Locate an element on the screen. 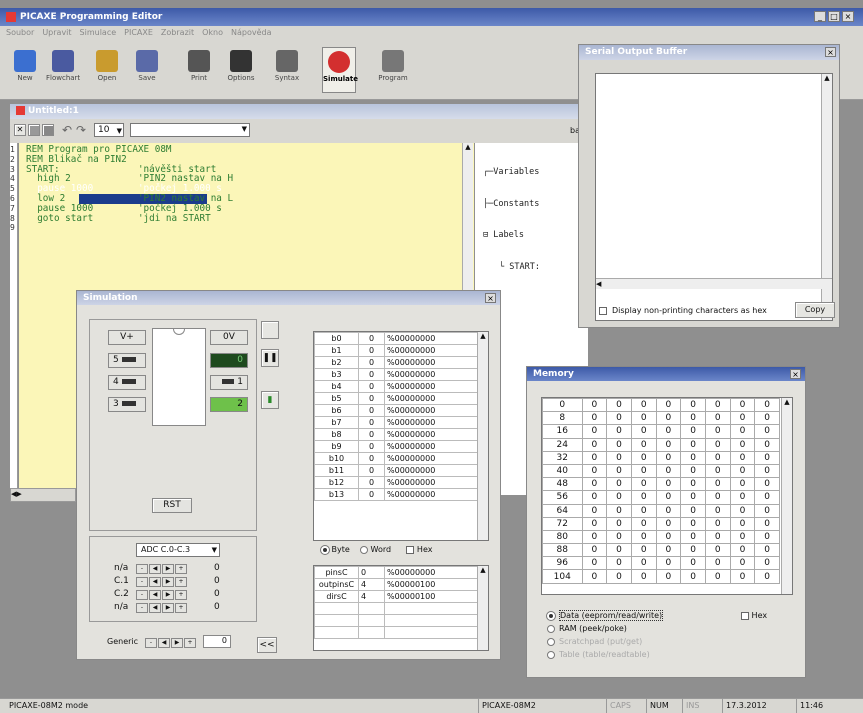 The image size is (863, 713). toolbar-print-button: Print is located at coordinates (199, 70).